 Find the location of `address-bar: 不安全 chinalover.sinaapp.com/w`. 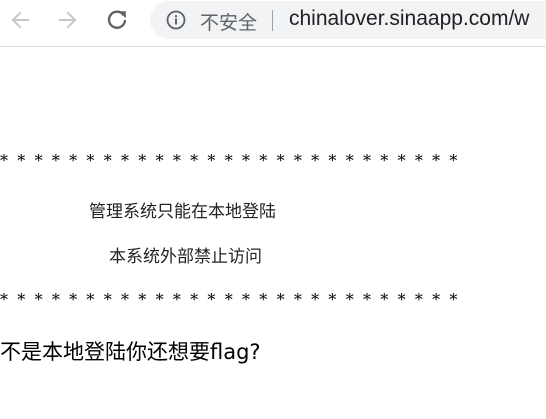

address-bar: 不安全 chinalover.sinaapp.com/w is located at coordinates (348, 20).